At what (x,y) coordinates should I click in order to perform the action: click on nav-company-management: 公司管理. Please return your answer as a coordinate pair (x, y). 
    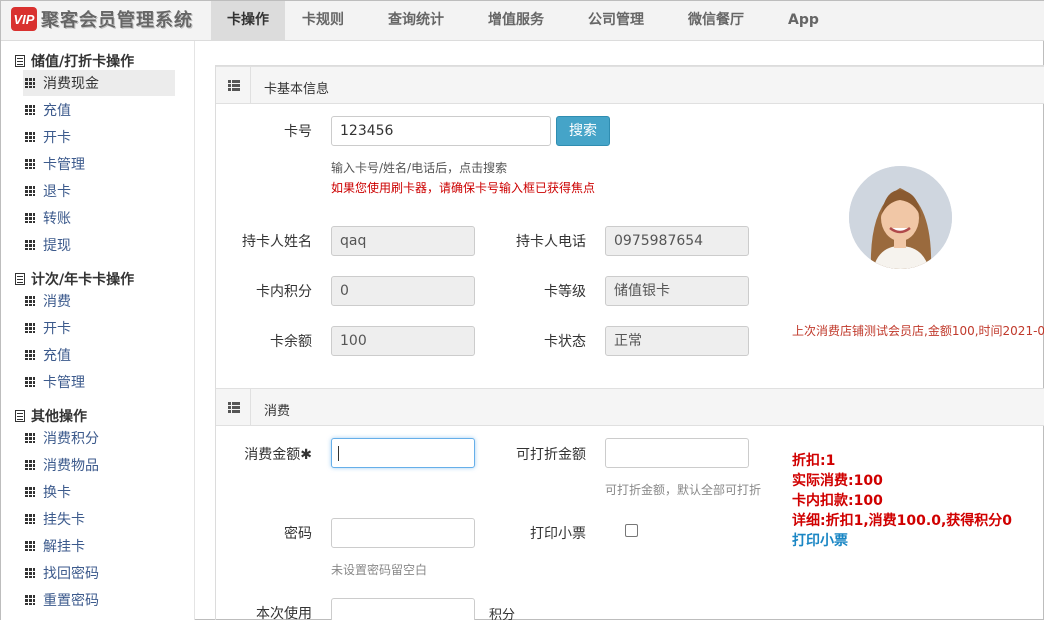
    Looking at the image, I should click on (616, 20).